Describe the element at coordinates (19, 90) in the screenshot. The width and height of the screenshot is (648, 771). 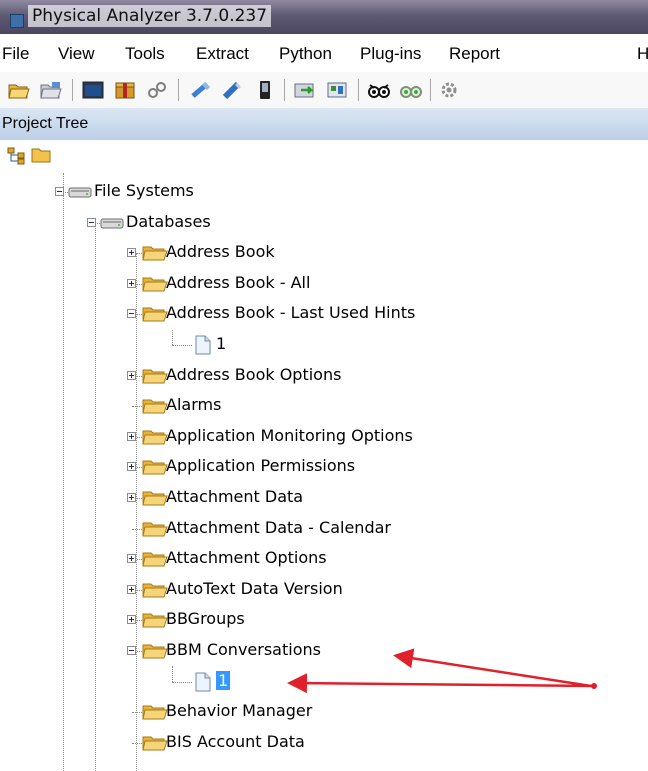
I see `open-folder-icon` at that location.